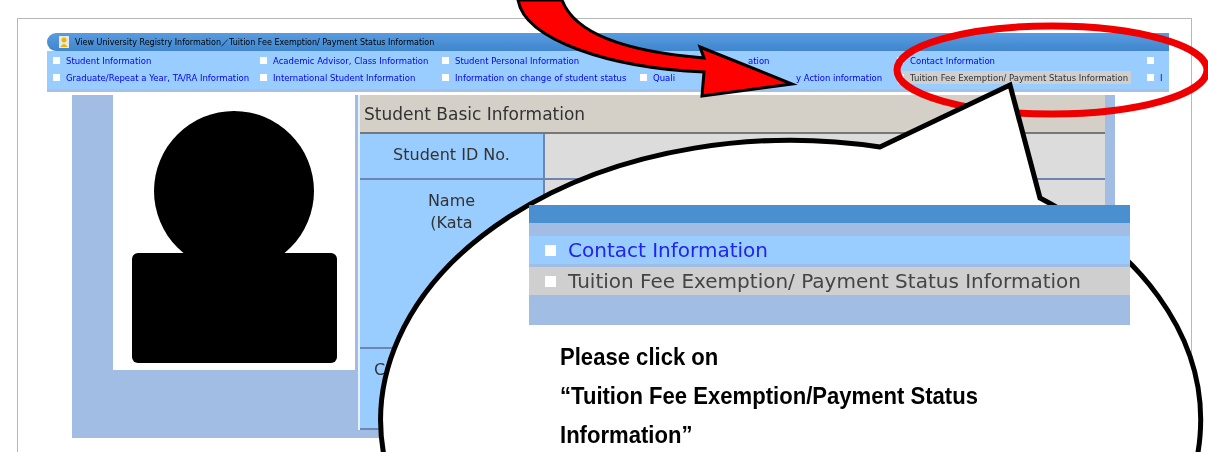 This screenshot has height=452, width=1208. Describe the element at coordinates (841, 77) in the screenshot. I see `nav-link: y Action information` at that location.